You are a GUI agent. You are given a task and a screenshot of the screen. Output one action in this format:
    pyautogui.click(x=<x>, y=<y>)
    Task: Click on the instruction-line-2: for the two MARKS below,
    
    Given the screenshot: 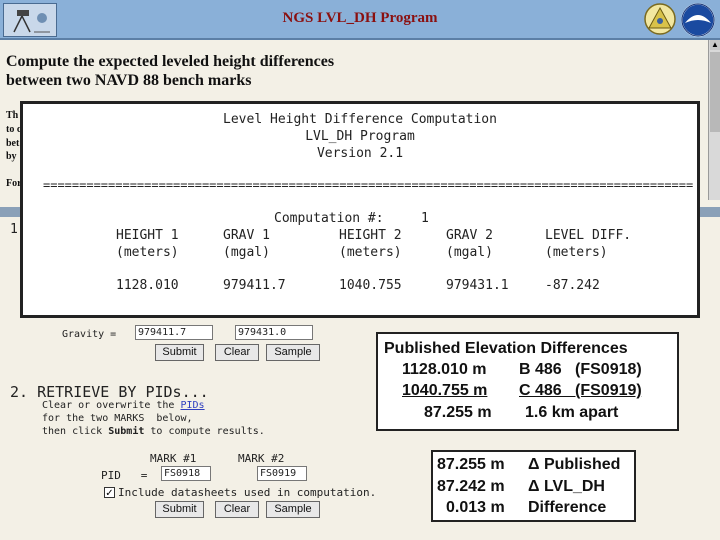 What is the action you would take?
    pyautogui.click(x=117, y=418)
    